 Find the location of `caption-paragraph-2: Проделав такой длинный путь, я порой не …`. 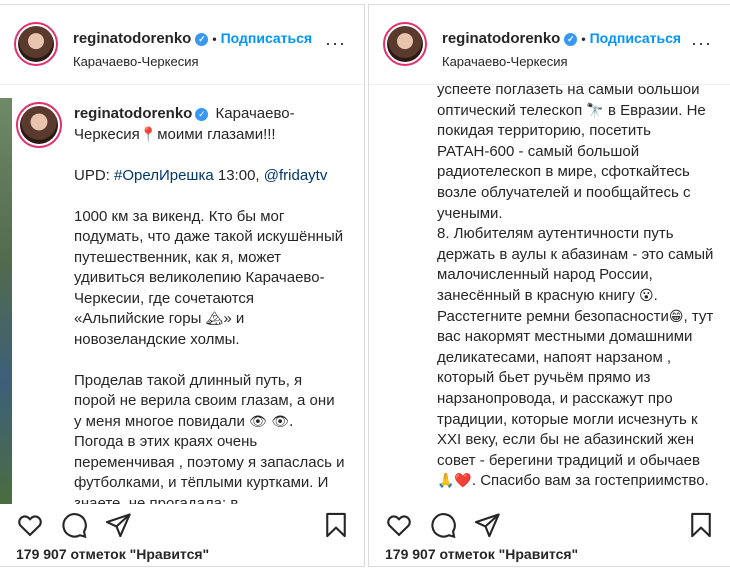

caption-paragraph-2: Проделав такой длинный путь, я порой не … is located at coordinates (204, 400).